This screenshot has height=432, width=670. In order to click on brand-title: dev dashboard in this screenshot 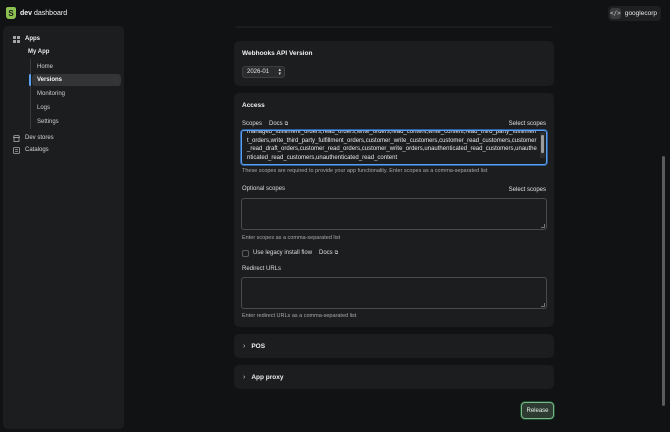, I will do `click(44, 13)`.